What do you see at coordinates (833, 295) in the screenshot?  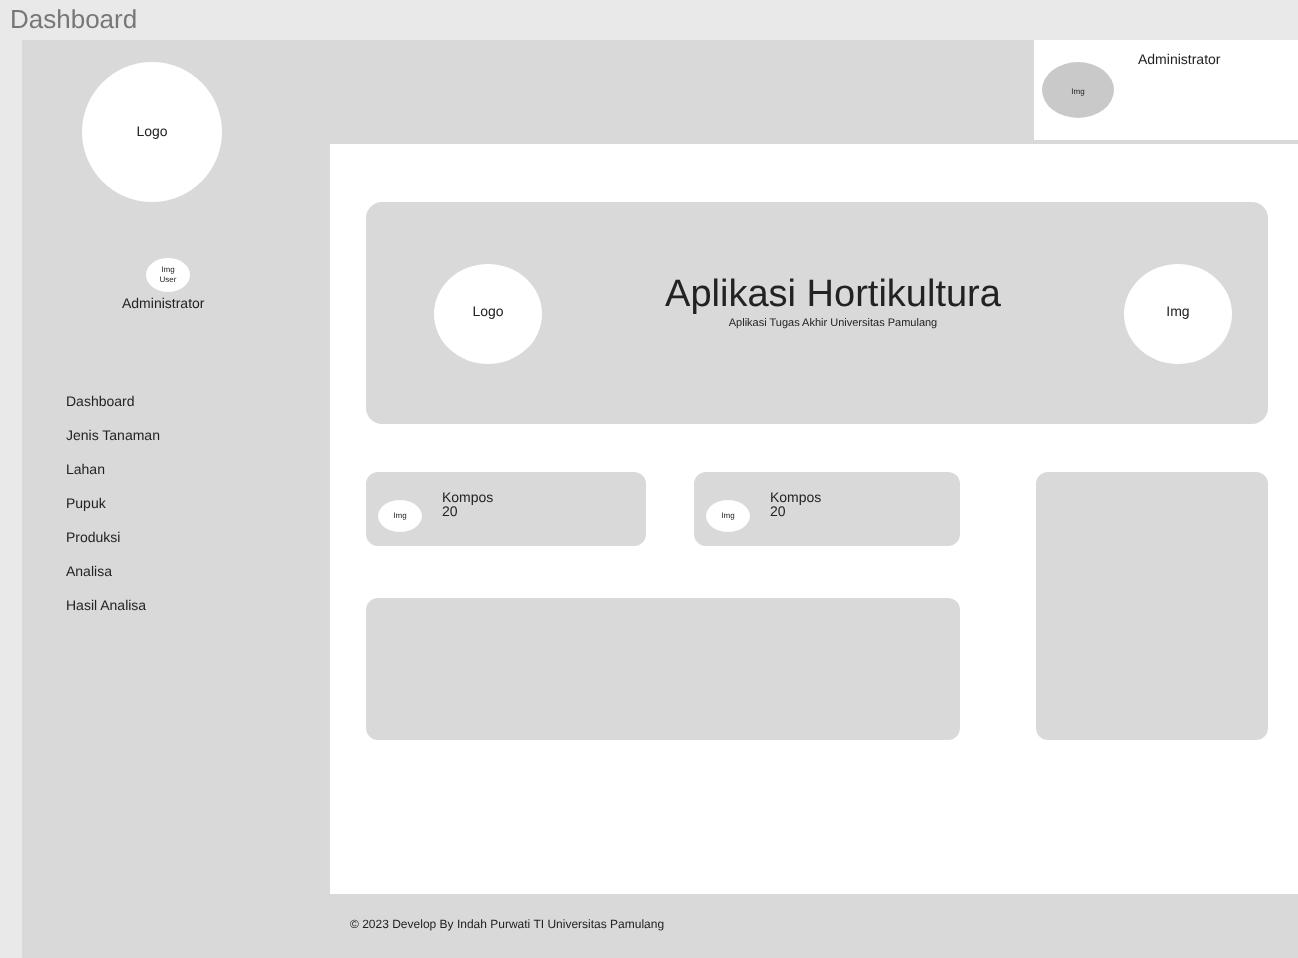 I see `app-title: Aplikasi Hortikultura` at bounding box center [833, 295].